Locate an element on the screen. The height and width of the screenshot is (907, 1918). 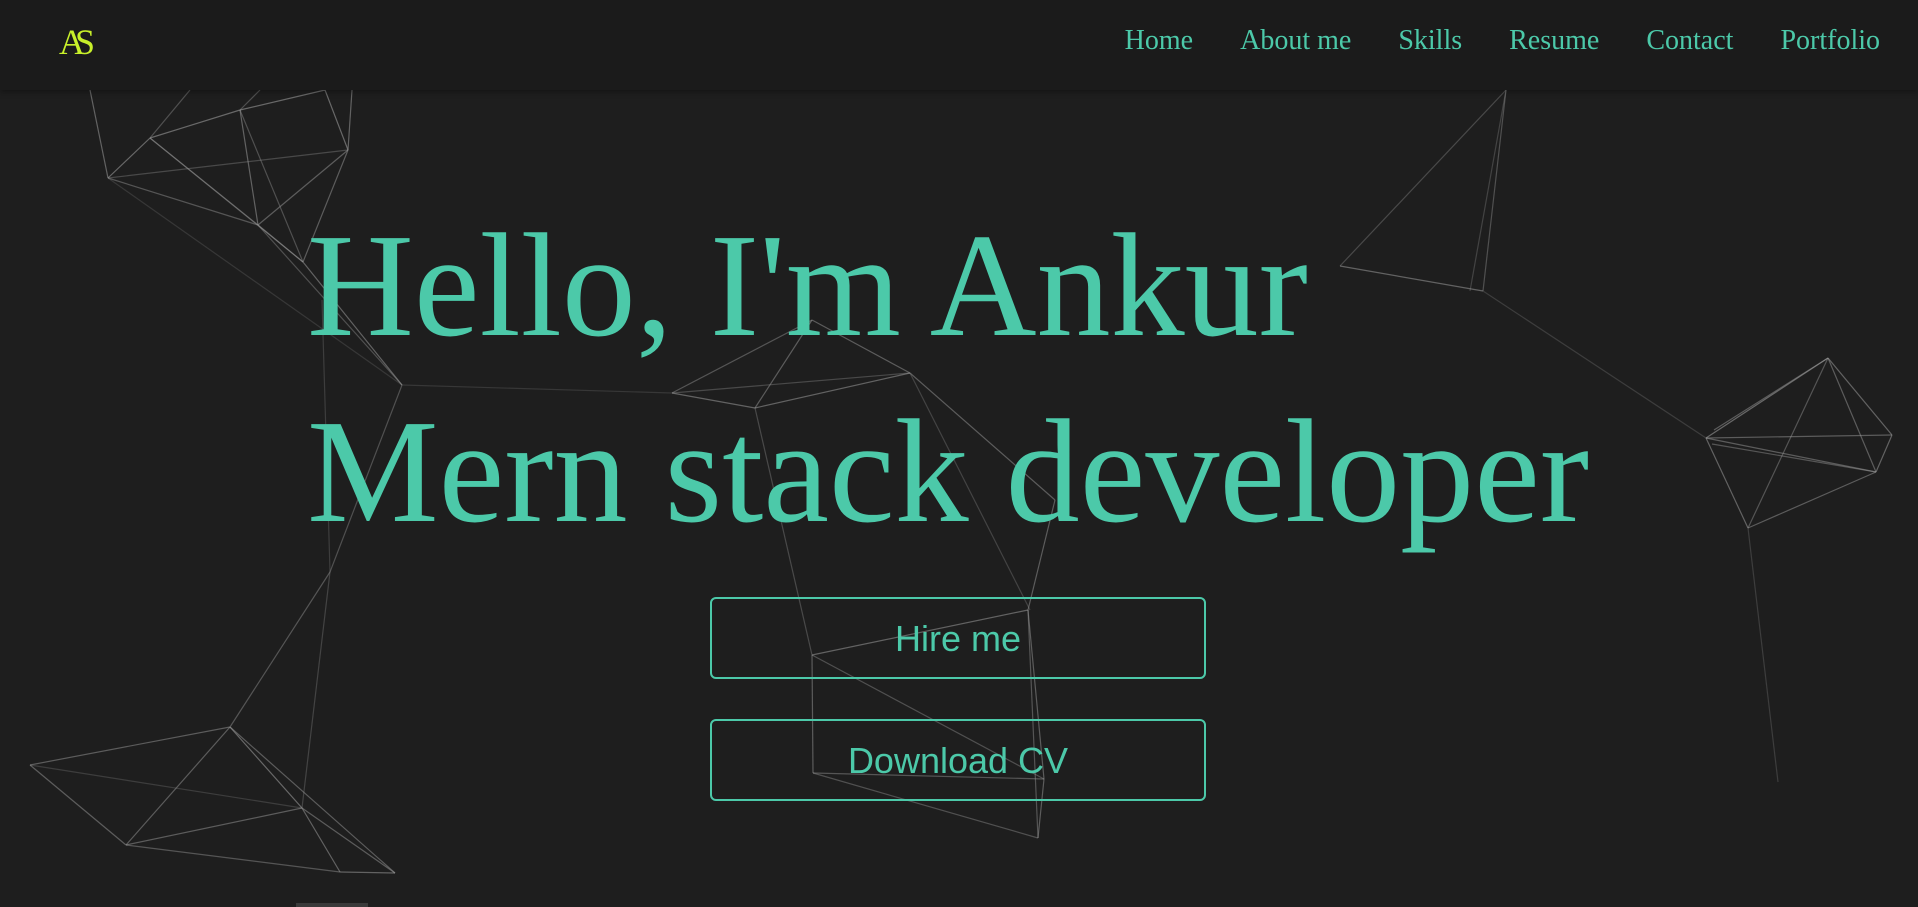
scroll-indicator is located at coordinates (332, 905).